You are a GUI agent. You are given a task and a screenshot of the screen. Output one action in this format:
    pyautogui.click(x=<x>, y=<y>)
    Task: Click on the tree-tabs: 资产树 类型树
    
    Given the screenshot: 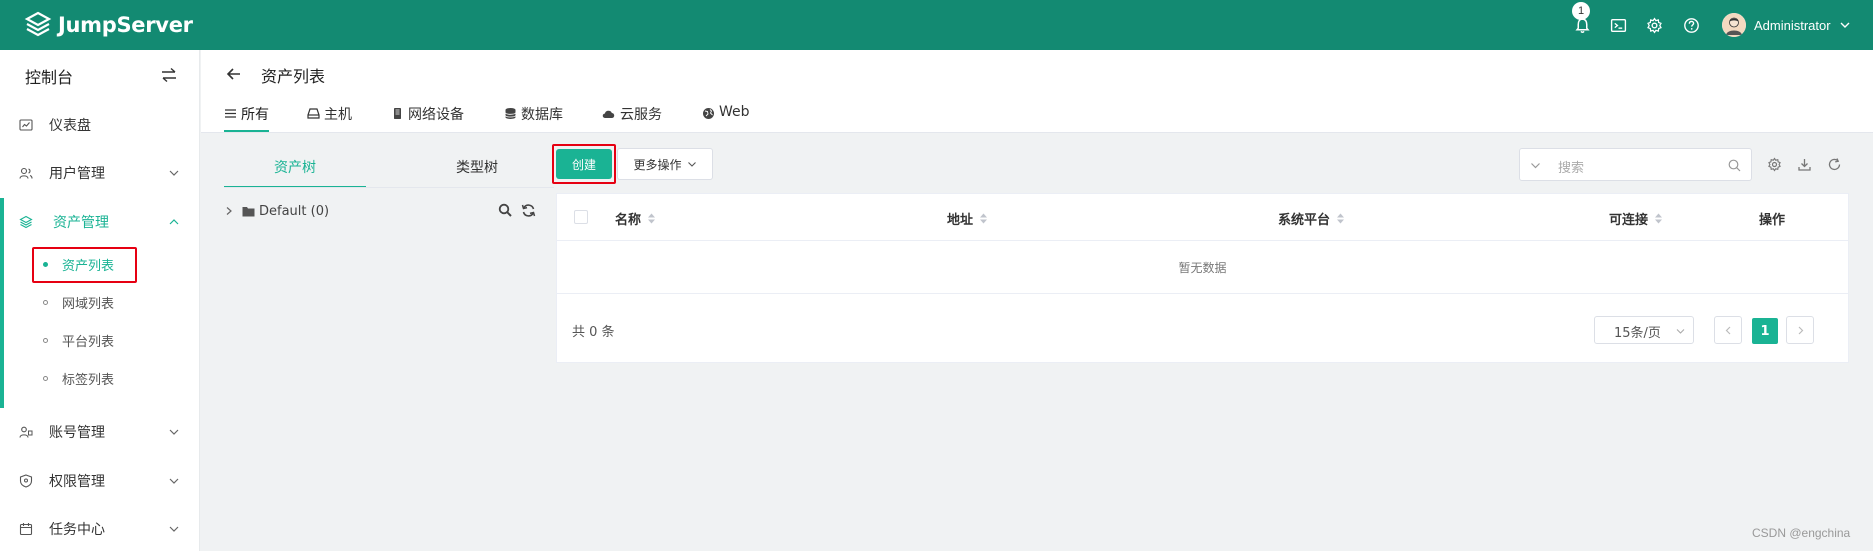 What is the action you would take?
    pyautogui.click(x=389, y=169)
    